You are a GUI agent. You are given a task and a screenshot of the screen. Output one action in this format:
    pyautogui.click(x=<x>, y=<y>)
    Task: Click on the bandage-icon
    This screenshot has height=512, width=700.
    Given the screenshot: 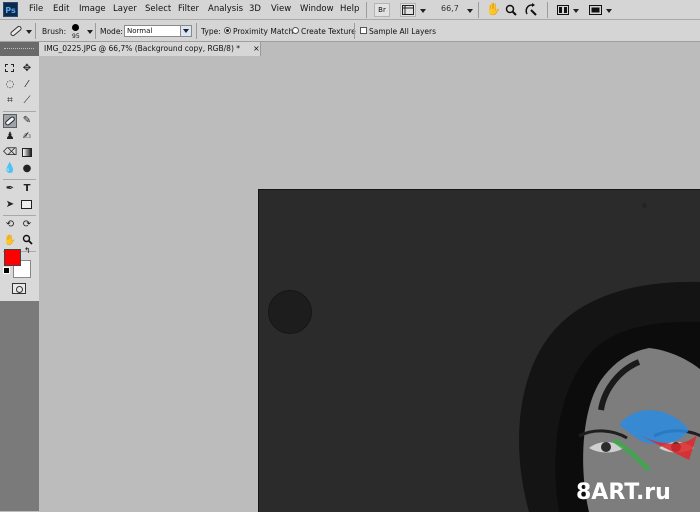 What is the action you would take?
    pyautogui.click(x=10, y=121)
    